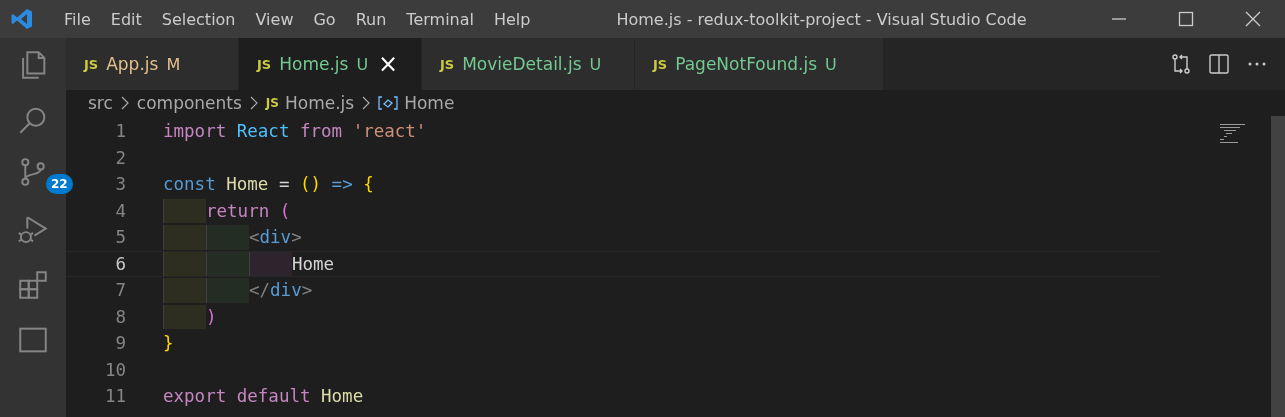  What do you see at coordinates (268, 184) in the screenshot?
I see `code-line: const Home = () => {` at bounding box center [268, 184].